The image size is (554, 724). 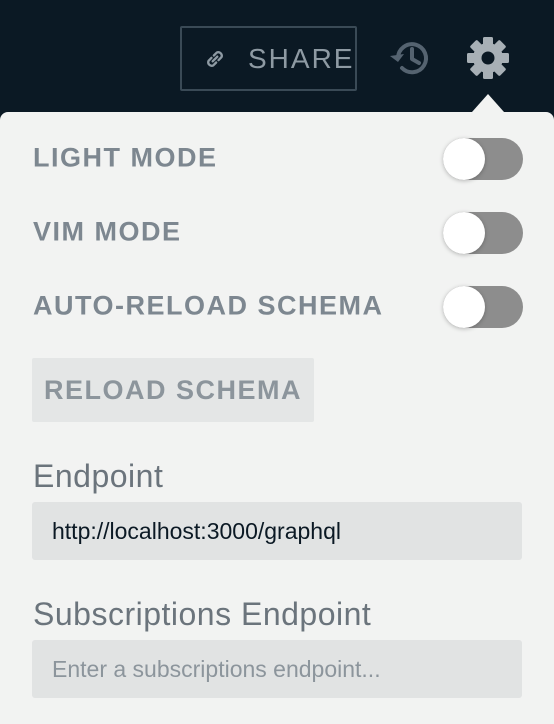 I want to click on gear-icon, so click(x=488, y=62).